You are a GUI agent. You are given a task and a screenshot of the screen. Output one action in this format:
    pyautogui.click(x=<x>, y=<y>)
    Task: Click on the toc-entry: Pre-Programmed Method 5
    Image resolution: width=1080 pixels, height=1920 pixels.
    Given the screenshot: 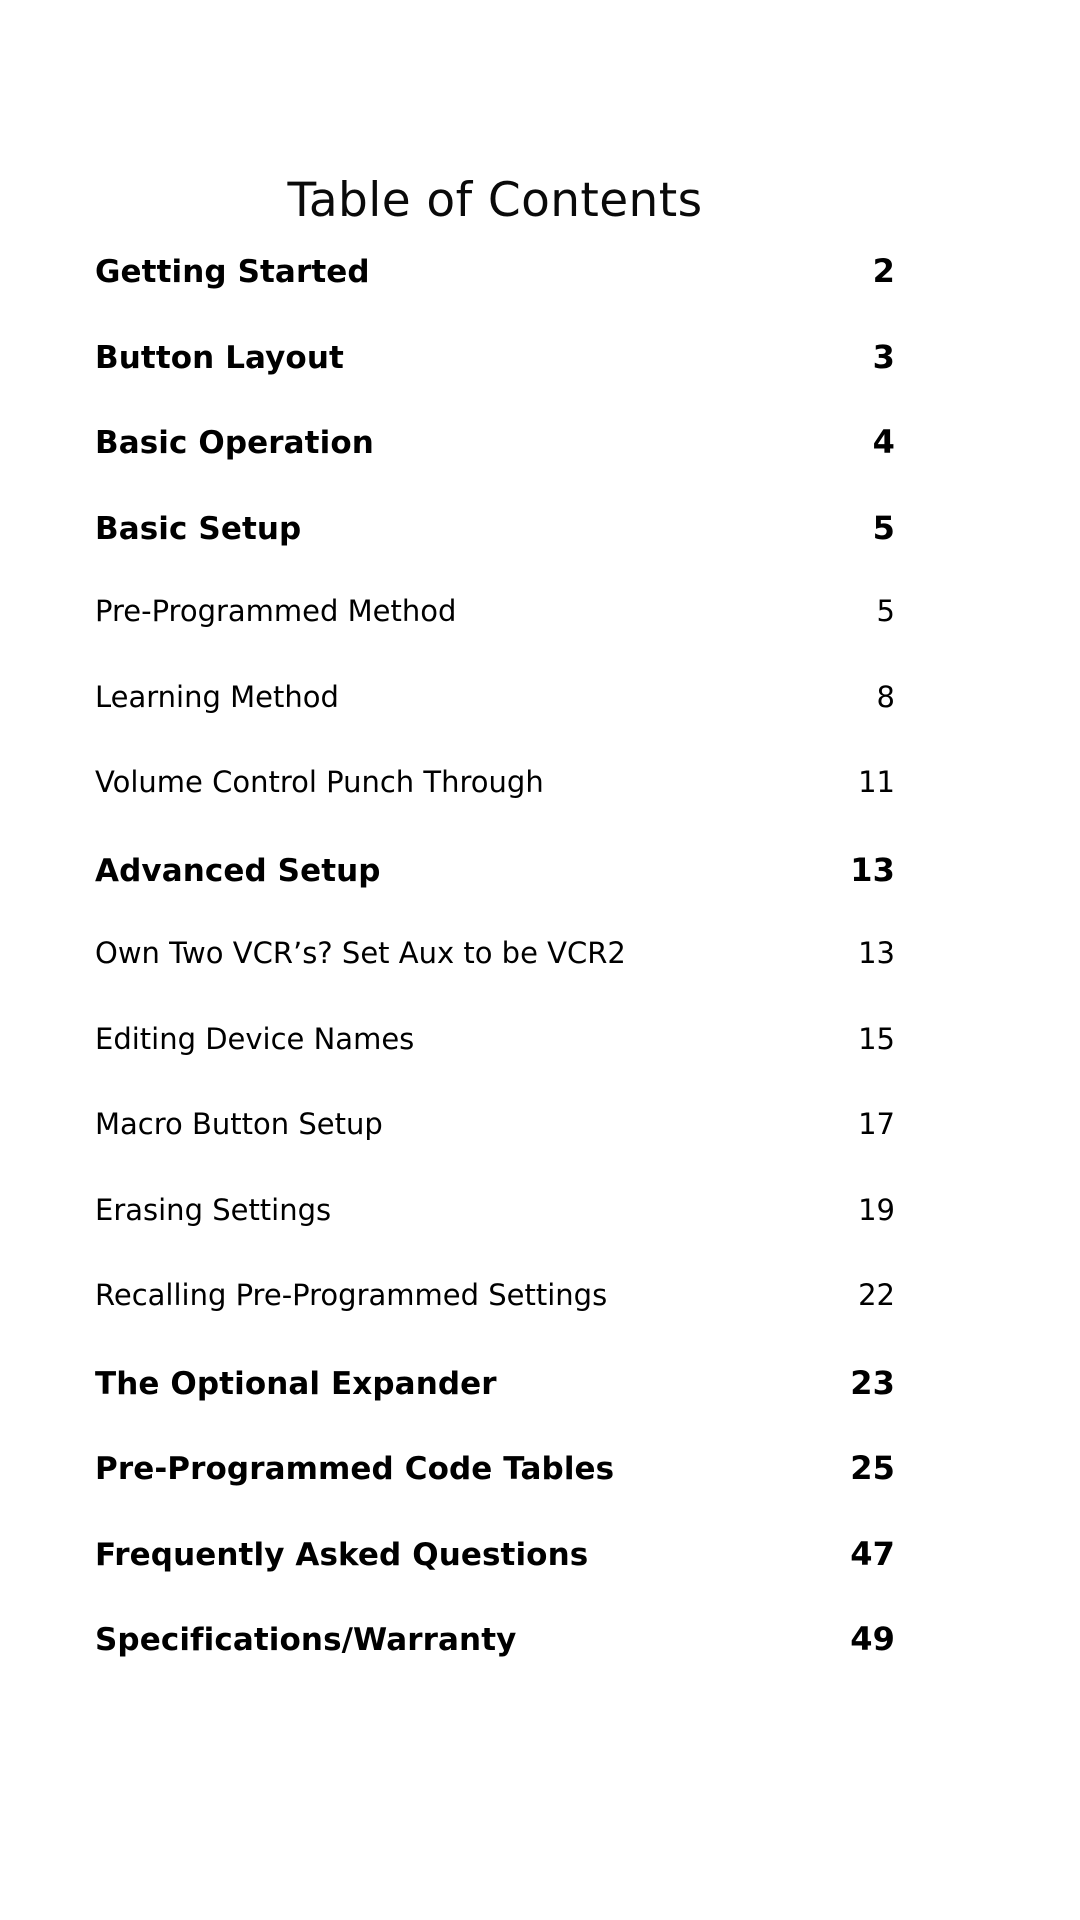 What is the action you would take?
    pyautogui.click(x=495, y=637)
    